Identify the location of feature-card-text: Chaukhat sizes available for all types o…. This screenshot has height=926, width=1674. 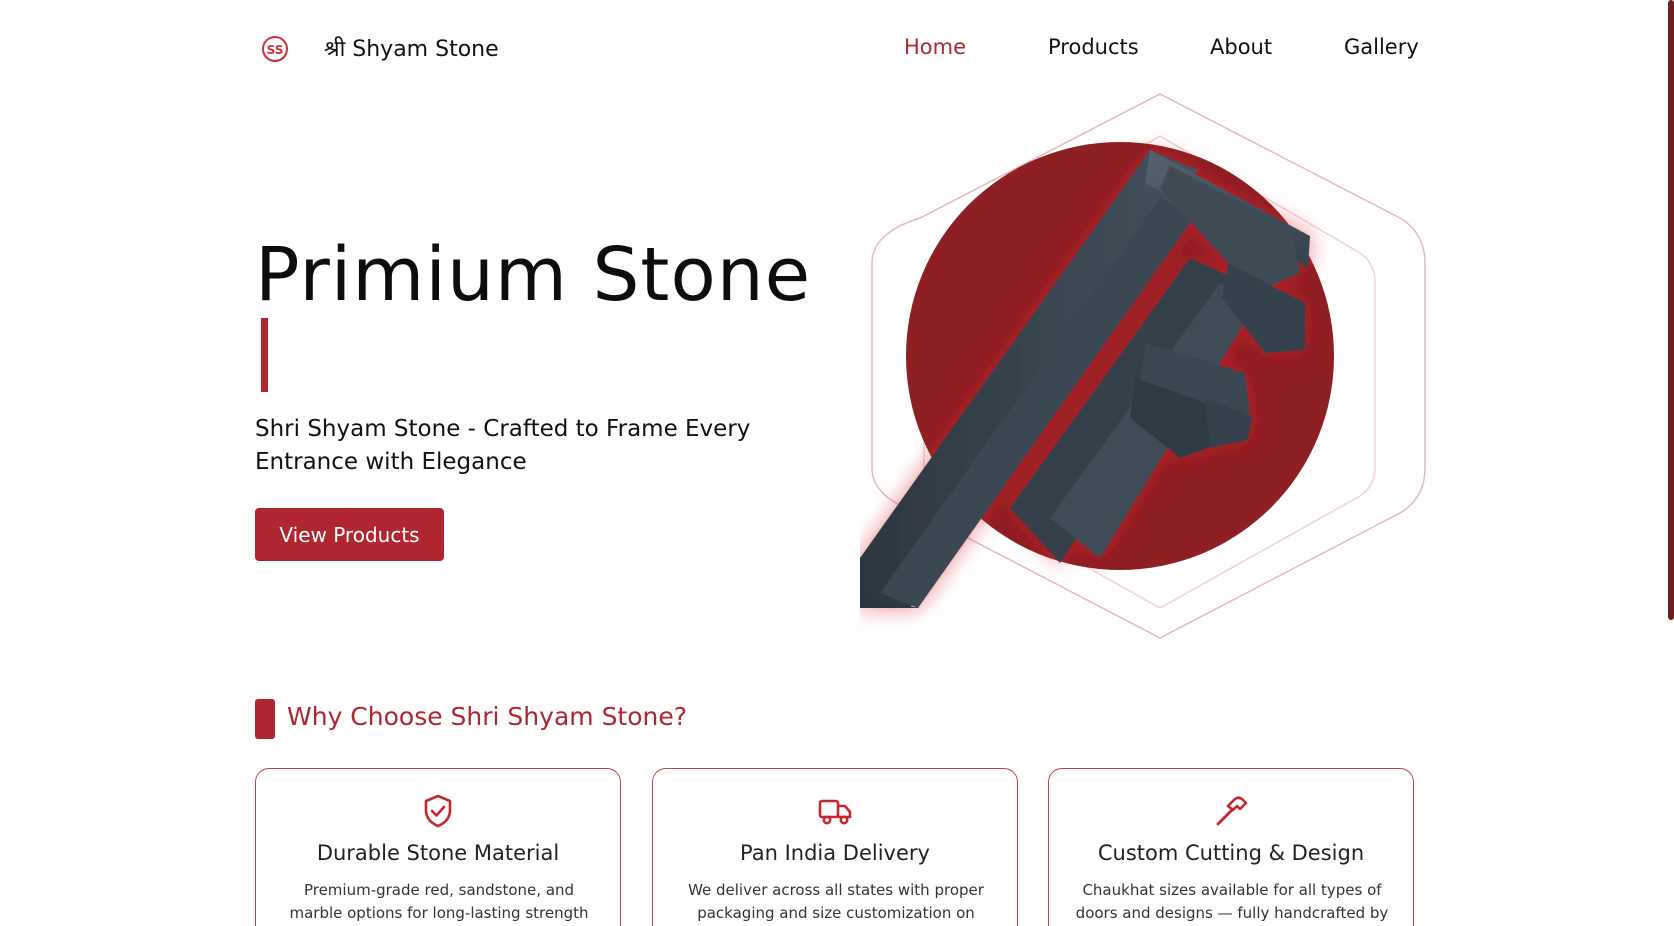
(1232, 901).